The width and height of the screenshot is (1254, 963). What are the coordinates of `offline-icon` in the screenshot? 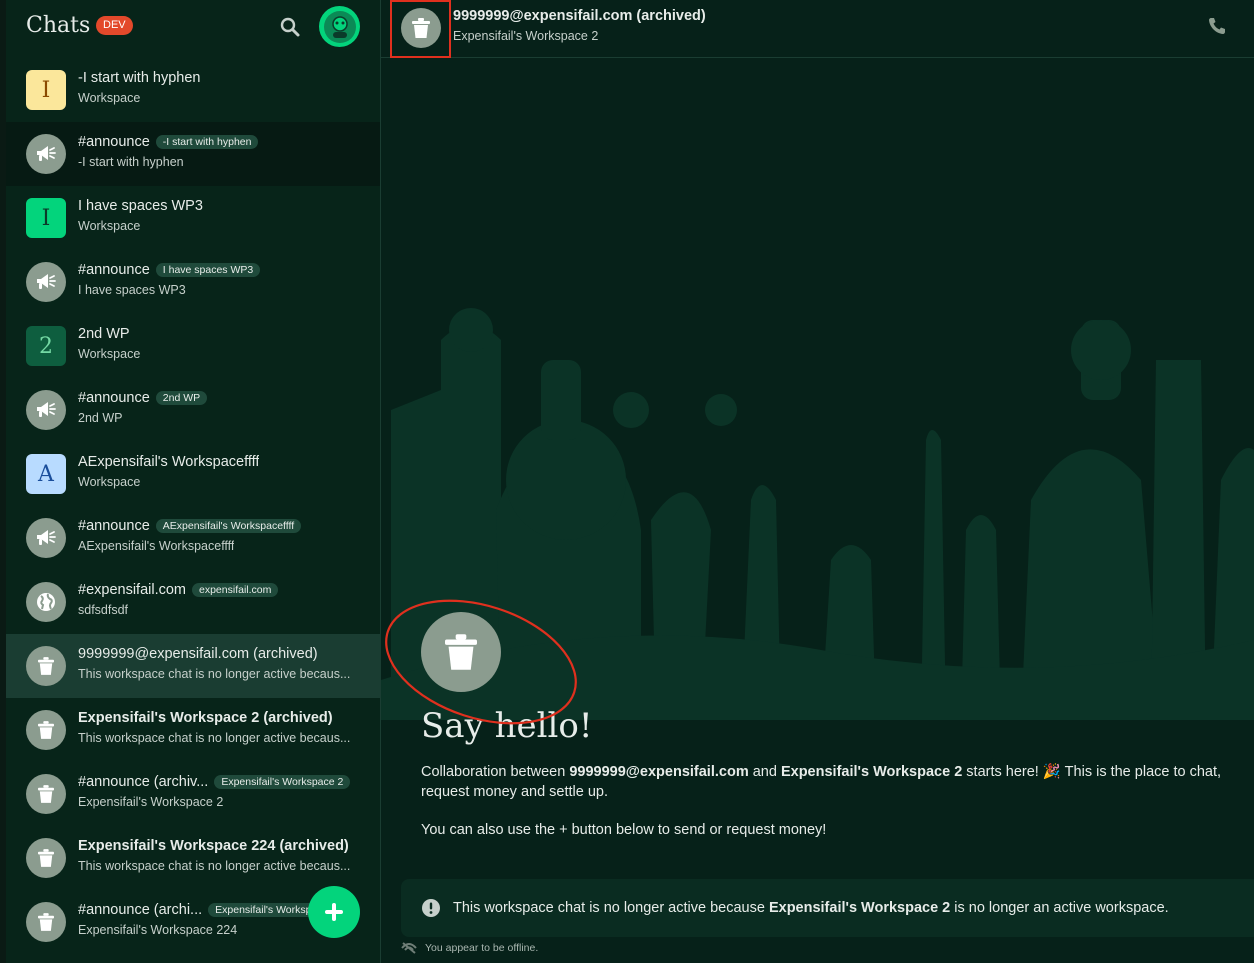 It's located at (409, 948).